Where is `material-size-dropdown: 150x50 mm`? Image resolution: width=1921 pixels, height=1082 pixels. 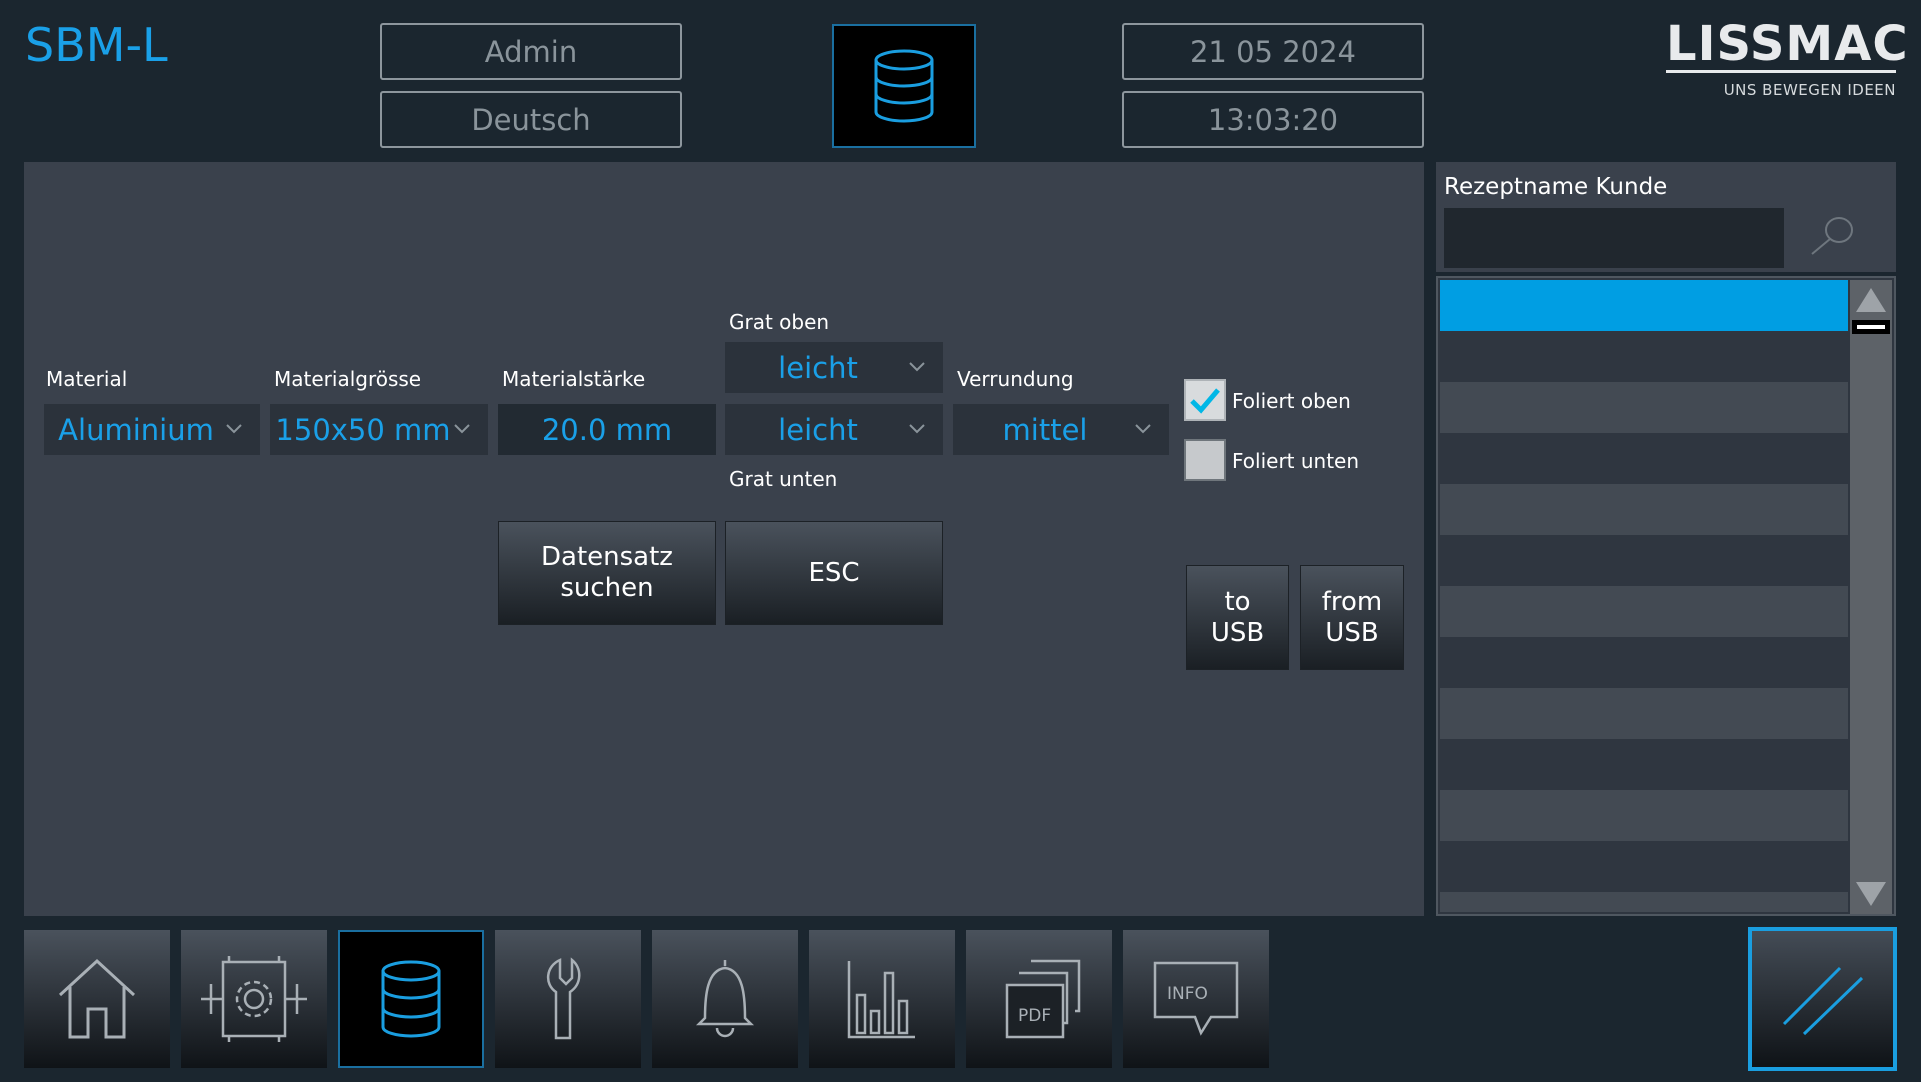
material-size-dropdown: 150x50 mm is located at coordinates (379, 429).